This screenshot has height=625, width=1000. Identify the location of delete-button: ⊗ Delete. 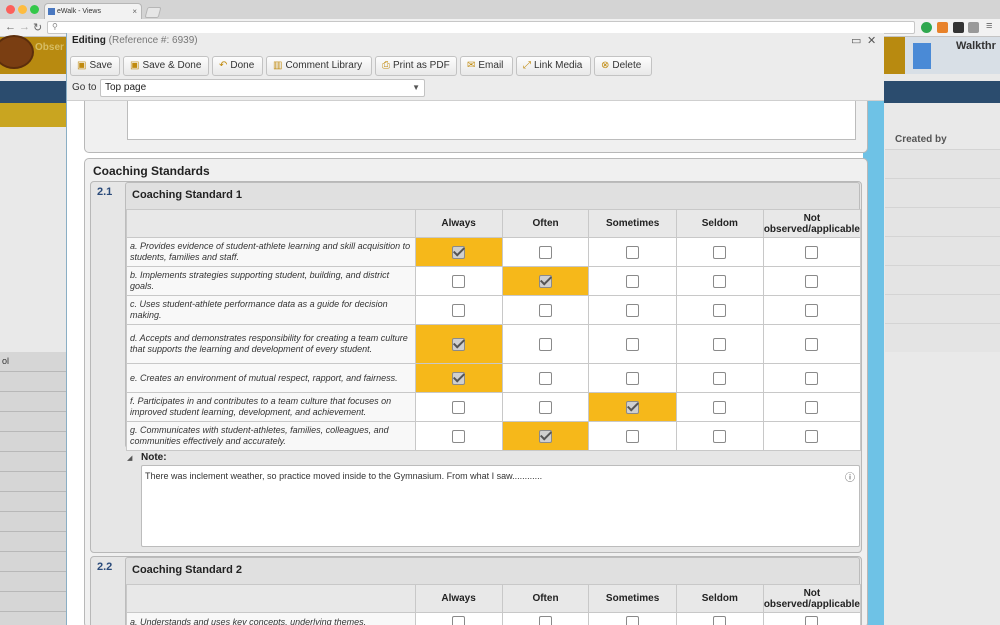
(623, 66).